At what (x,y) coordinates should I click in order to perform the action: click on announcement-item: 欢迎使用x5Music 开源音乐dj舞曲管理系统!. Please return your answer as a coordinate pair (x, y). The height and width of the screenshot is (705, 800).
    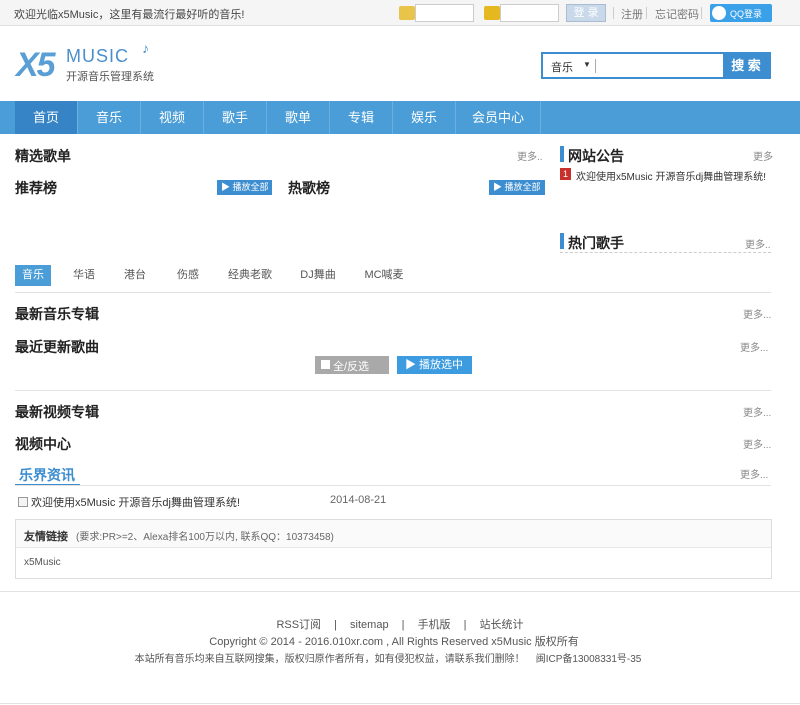
    Looking at the image, I should click on (671, 175).